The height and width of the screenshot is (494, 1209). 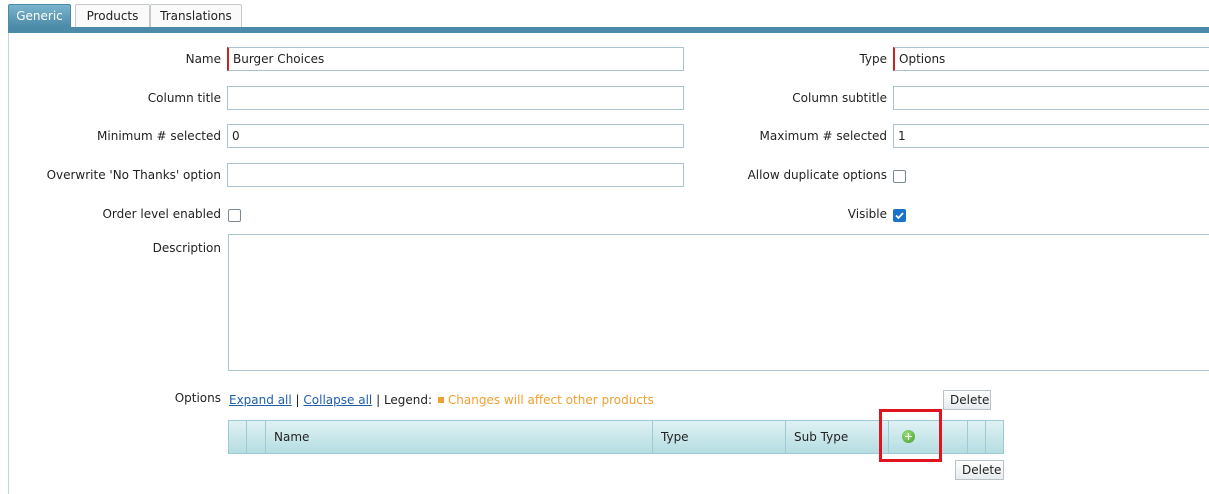 I want to click on tab-translations: Translations, so click(x=196, y=15).